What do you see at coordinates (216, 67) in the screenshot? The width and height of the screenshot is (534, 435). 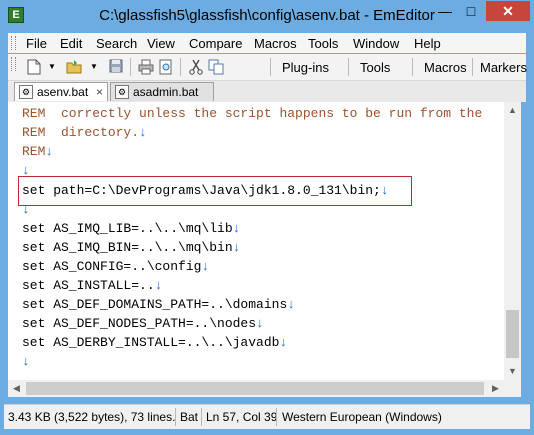 I see `copy-icon` at bounding box center [216, 67].